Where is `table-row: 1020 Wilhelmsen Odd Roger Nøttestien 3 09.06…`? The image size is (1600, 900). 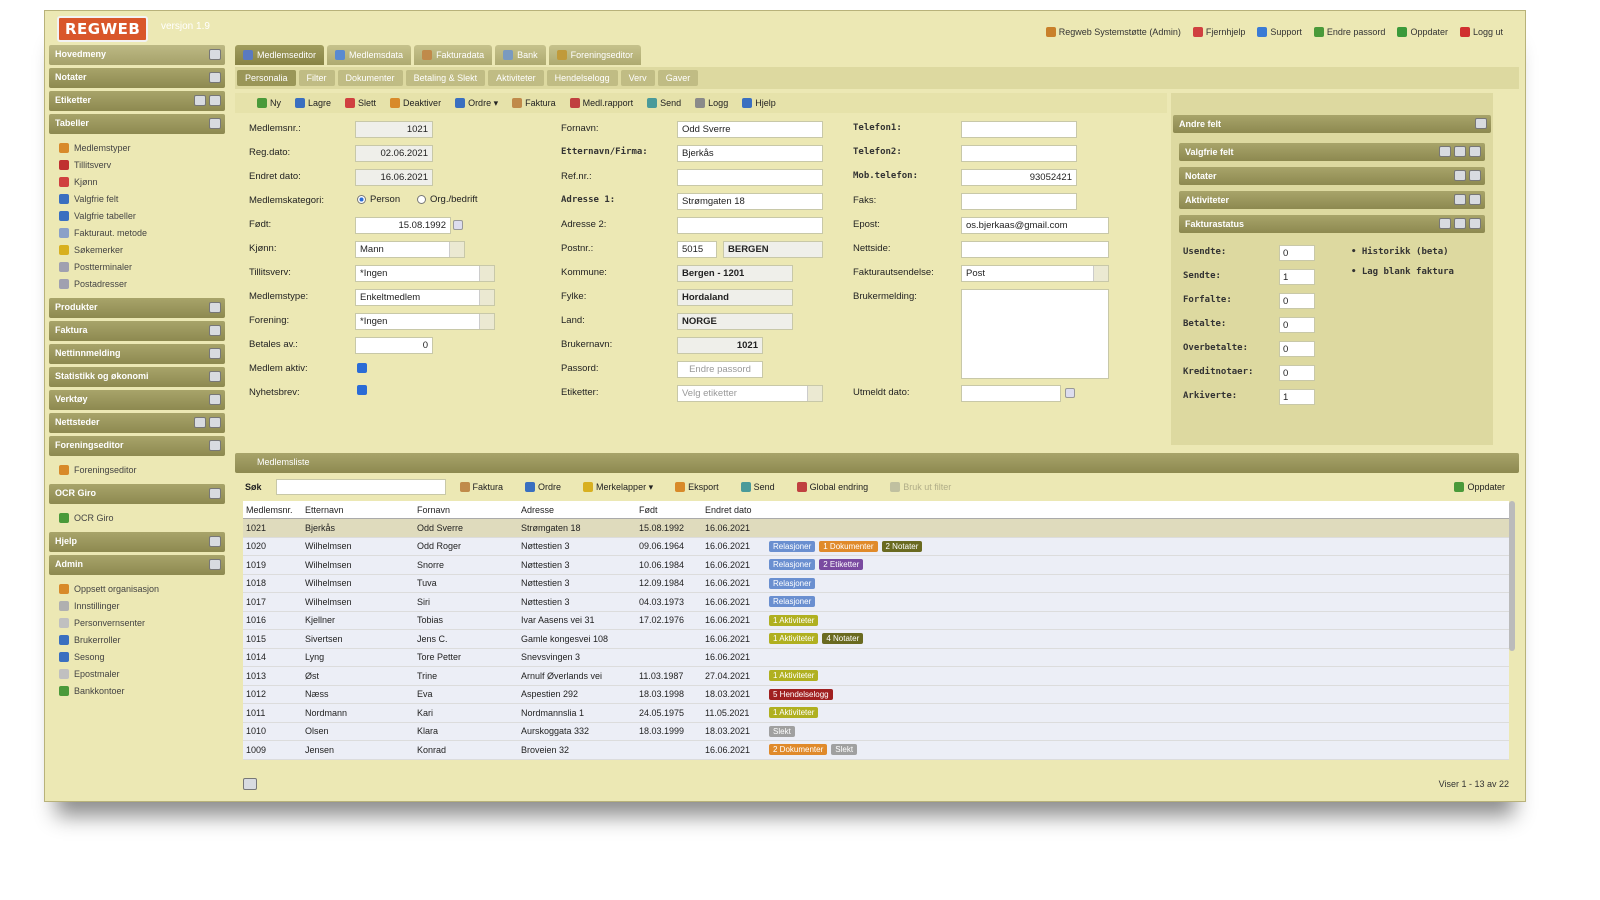 table-row: 1020 Wilhelmsen Odd Roger Nøttestien 3 09.06… is located at coordinates (876, 546).